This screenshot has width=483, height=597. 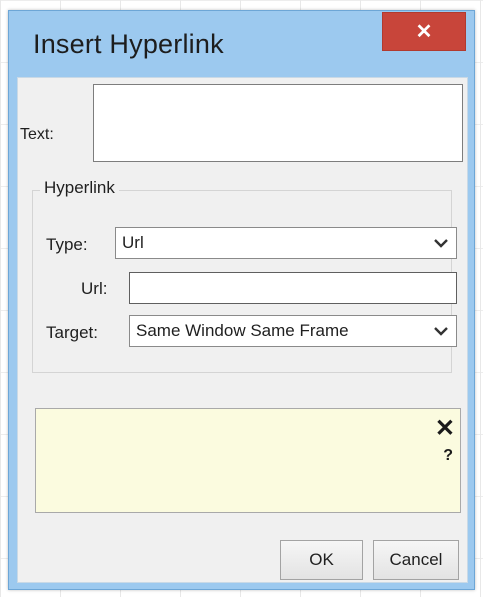 I want to click on target-selected-value: Same Window Same Frame, so click(x=242, y=330).